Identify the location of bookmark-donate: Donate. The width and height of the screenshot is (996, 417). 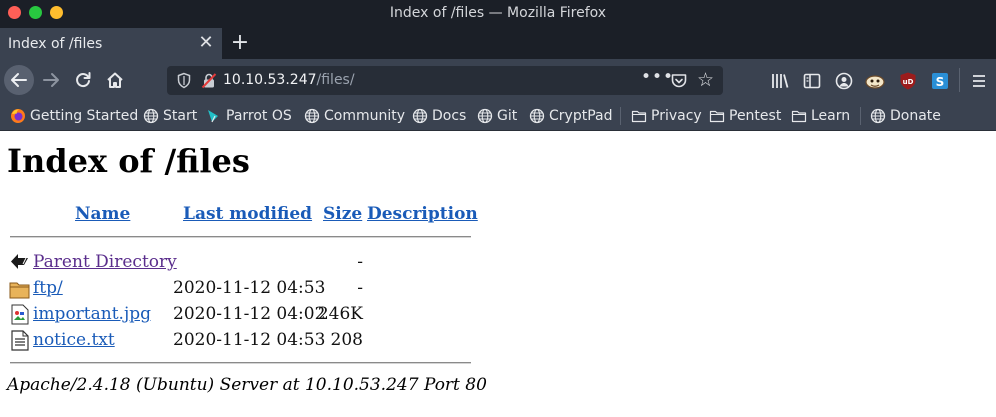
(905, 116).